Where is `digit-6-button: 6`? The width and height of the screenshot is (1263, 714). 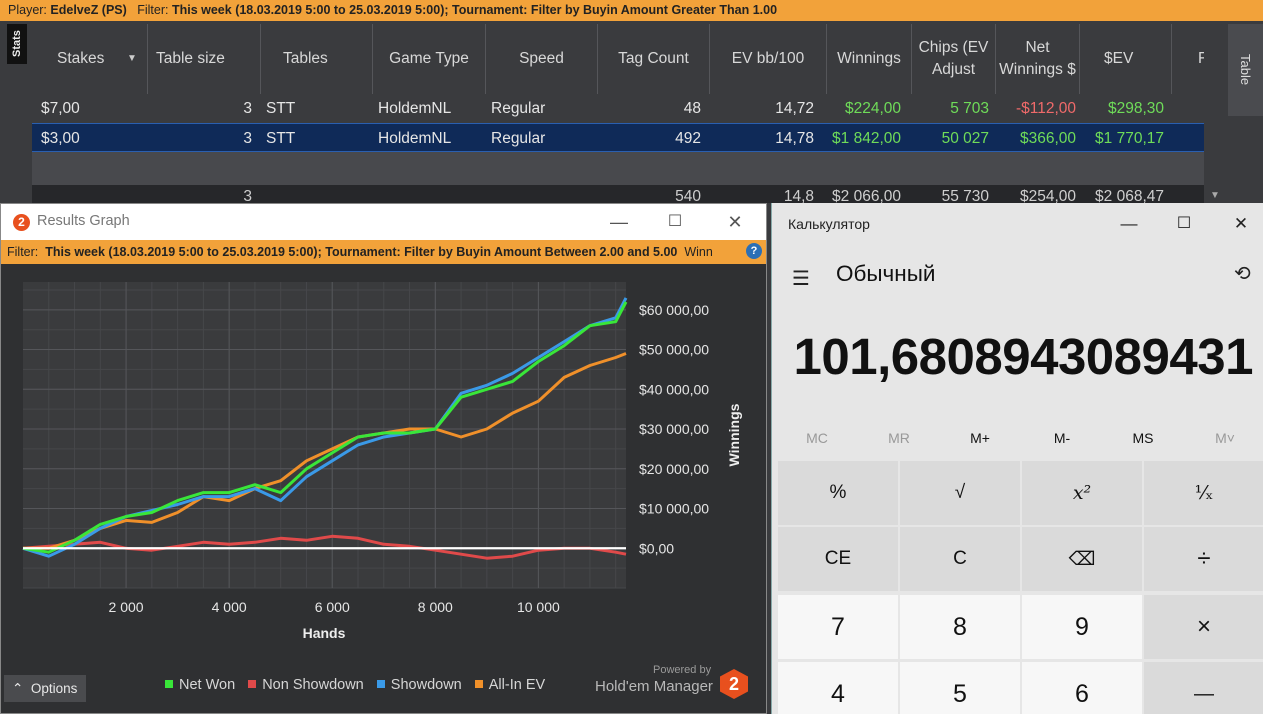 digit-6-button: 6 is located at coordinates (1082, 688).